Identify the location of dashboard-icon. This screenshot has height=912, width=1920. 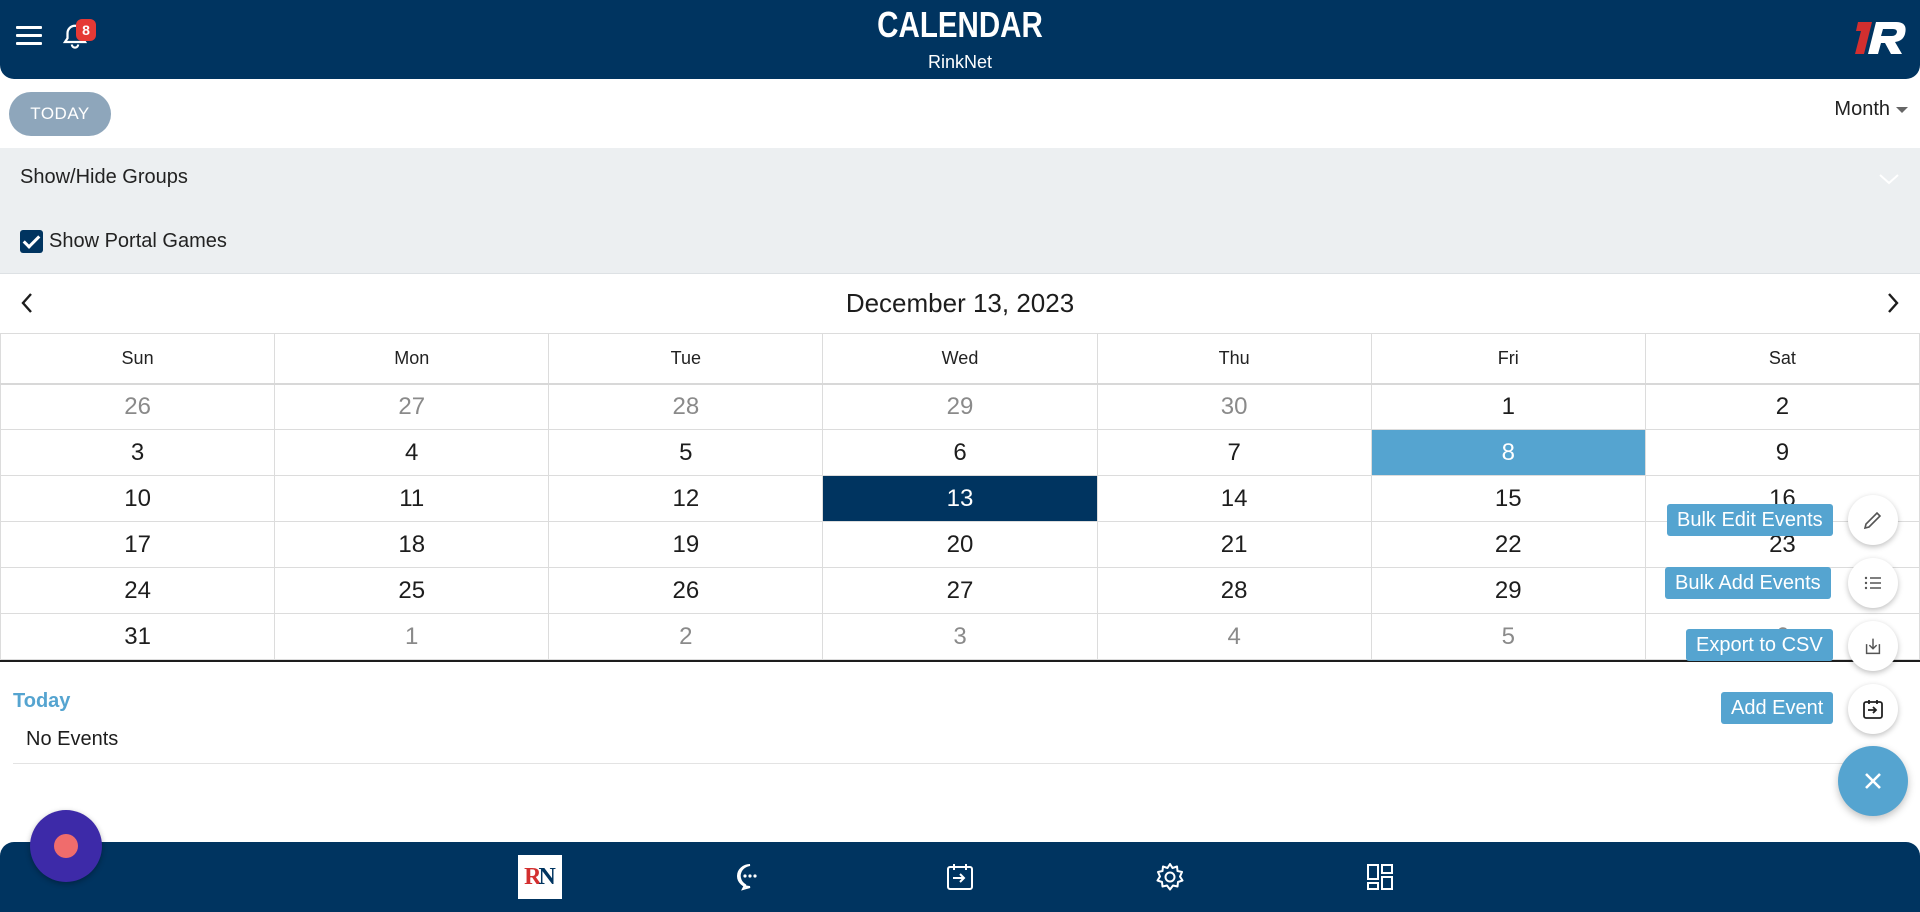
(1380, 877).